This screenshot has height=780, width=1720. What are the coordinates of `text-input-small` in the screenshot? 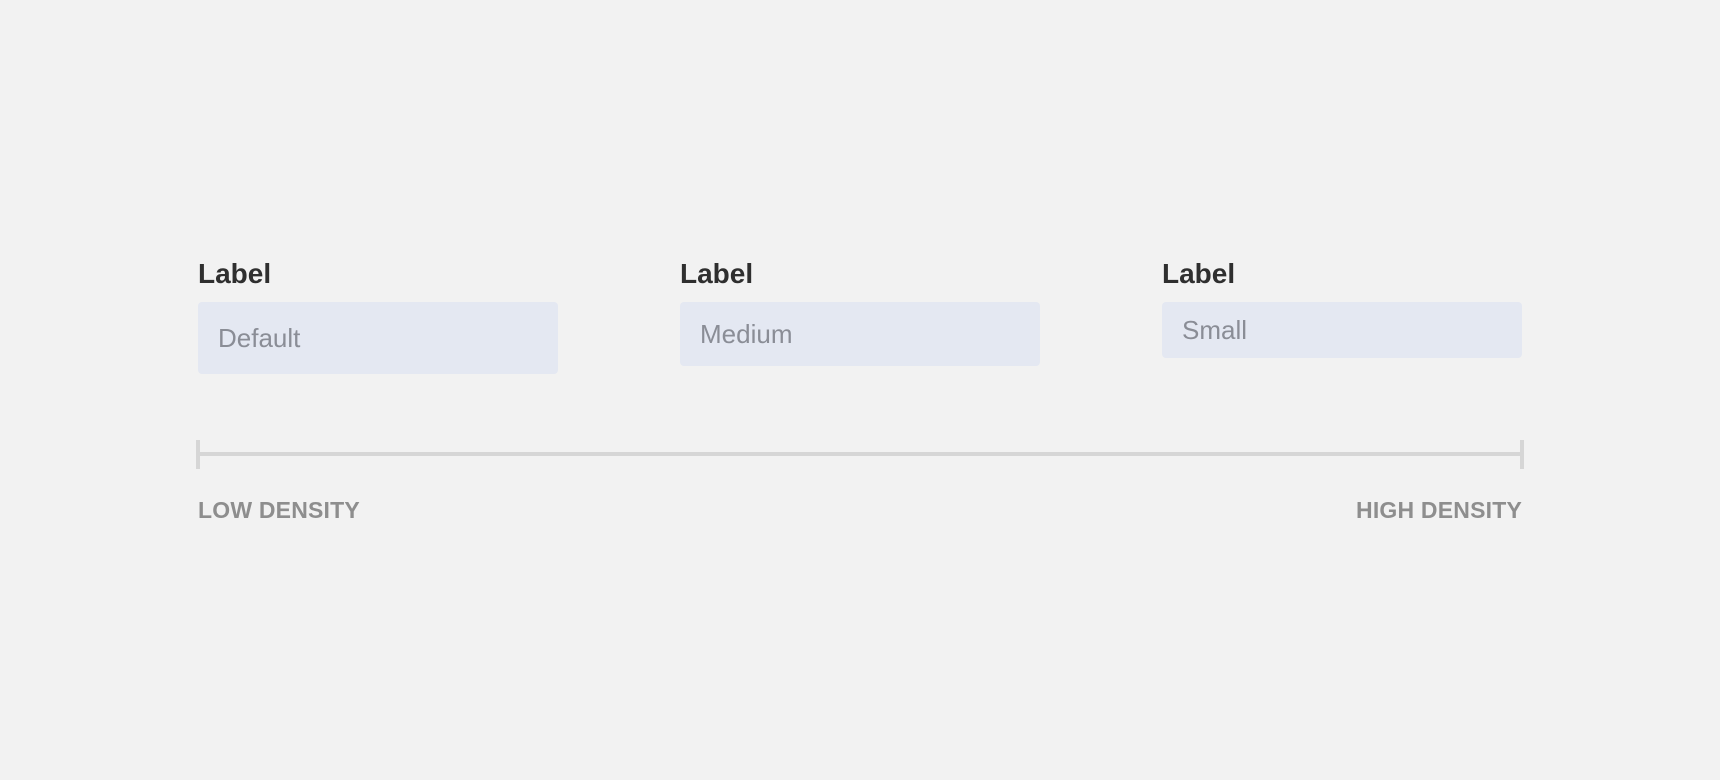 It's located at (1342, 330).